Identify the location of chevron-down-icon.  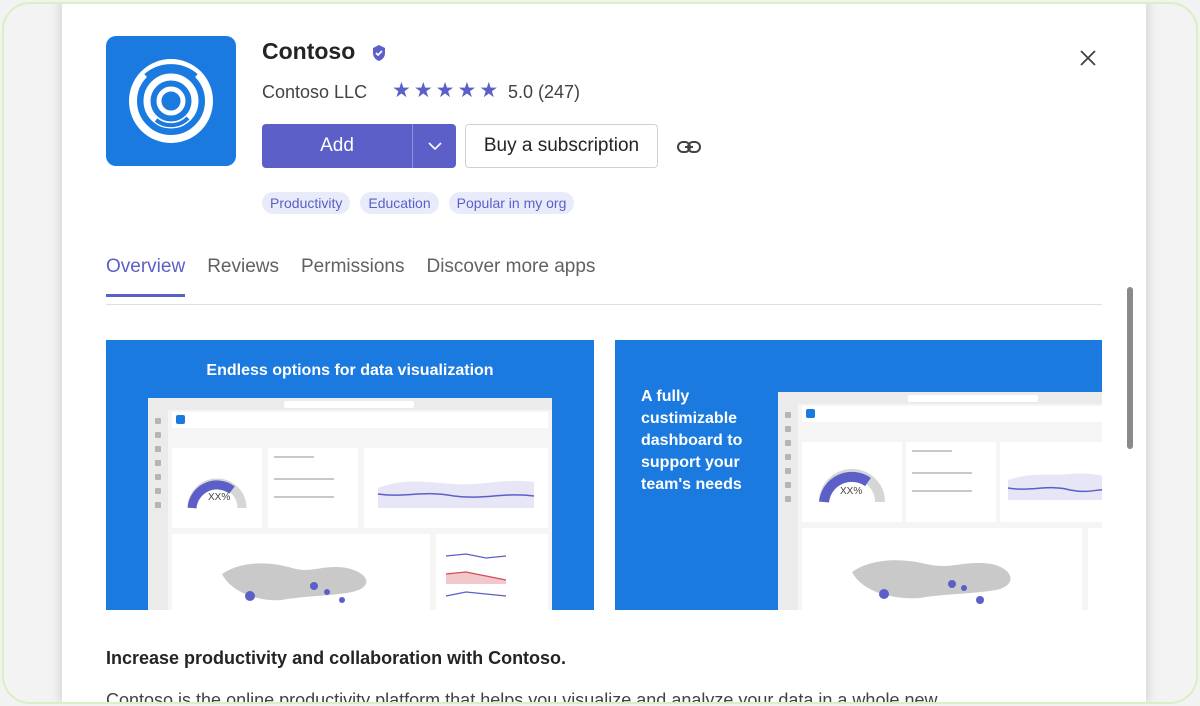
(434, 146).